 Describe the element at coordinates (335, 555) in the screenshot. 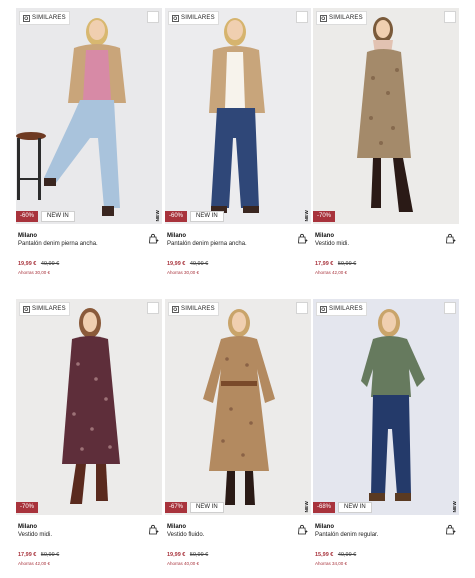

I see `product-prices: 15,99 € 49,99 €` at that location.